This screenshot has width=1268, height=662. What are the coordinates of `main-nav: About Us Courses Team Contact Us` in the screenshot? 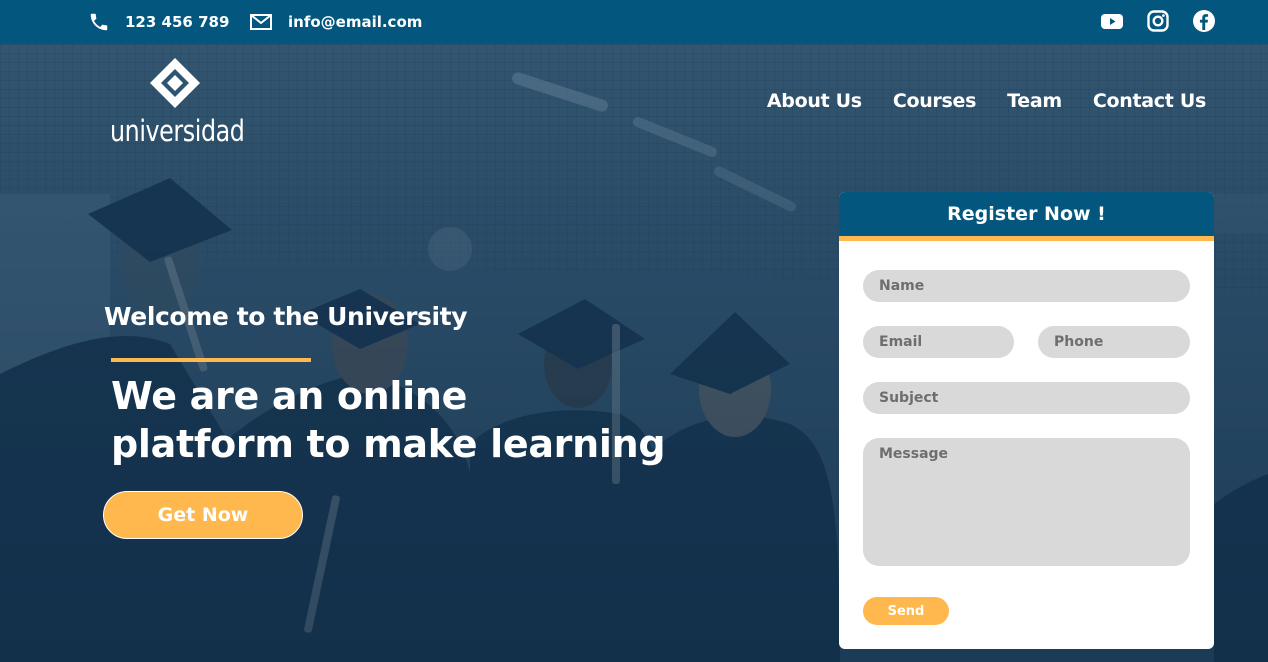 It's located at (986, 101).